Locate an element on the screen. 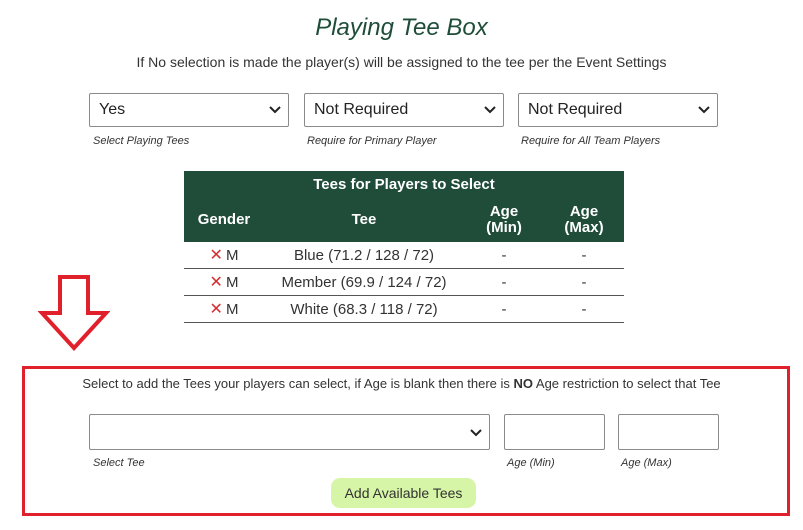 This screenshot has height=530, width=803. select-tee-label: Select Tee is located at coordinates (119, 463).